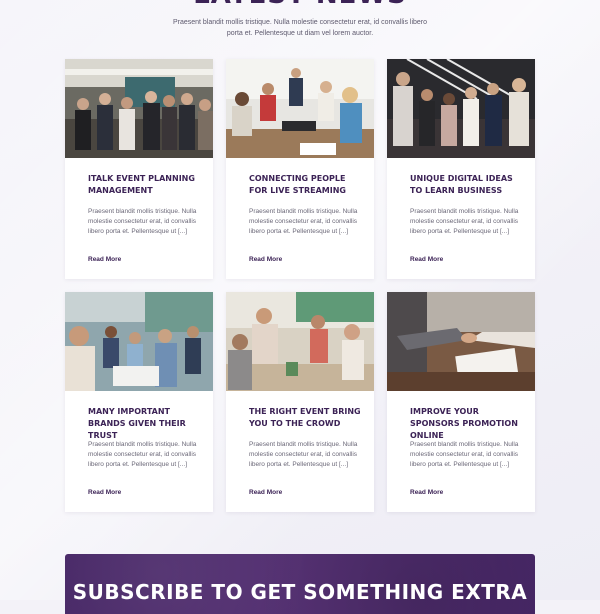 Image resolution: width=600 pixels, height=614 pixels. I want to click on section-title: LATEST NEWS, so click(300, 5).